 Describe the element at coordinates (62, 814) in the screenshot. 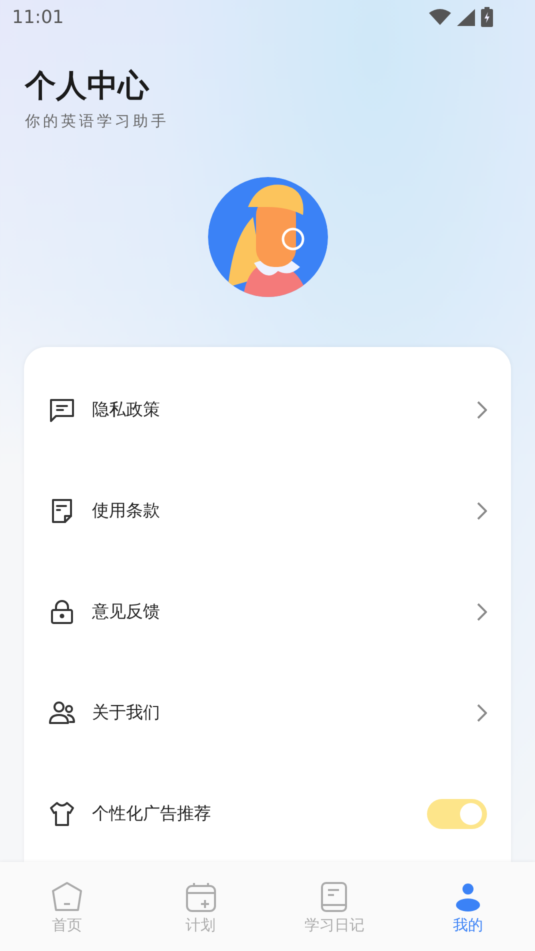

I see `shirt-icon` at that location.